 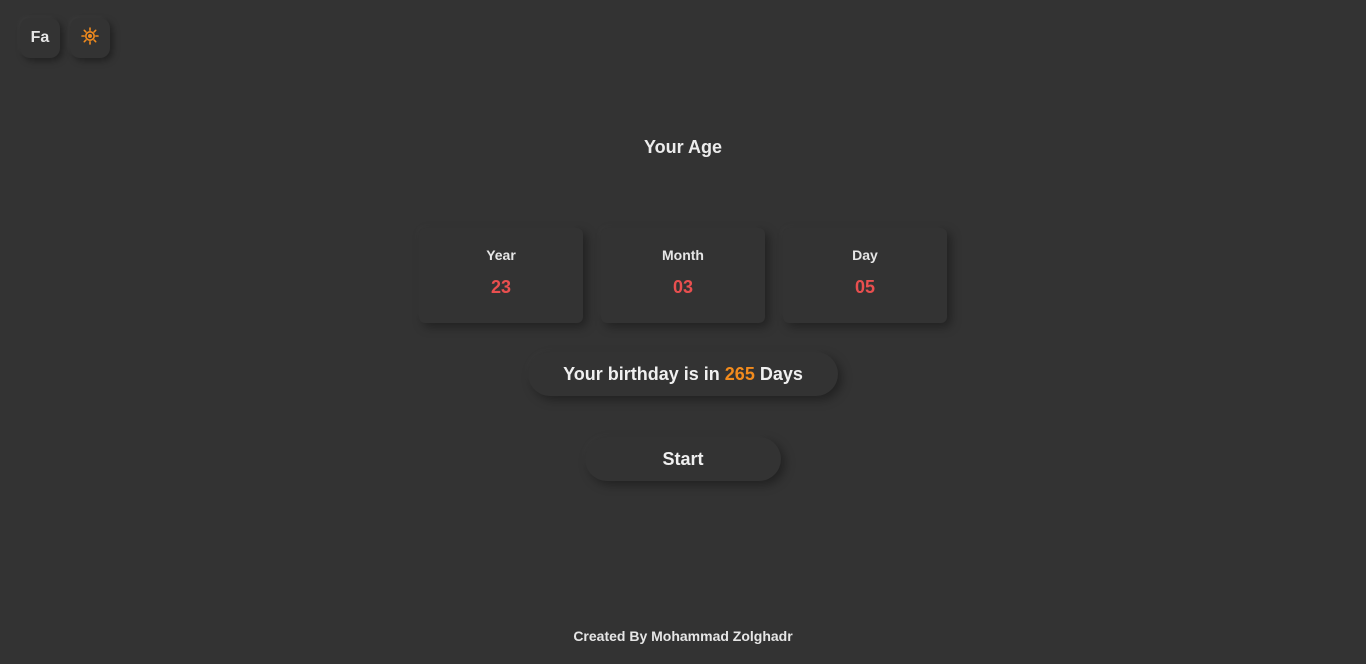 What do you see at coordinates (739, 373) in the screenshot?
I see `birthday-days-value: 265` at bounding box center [739, 373].